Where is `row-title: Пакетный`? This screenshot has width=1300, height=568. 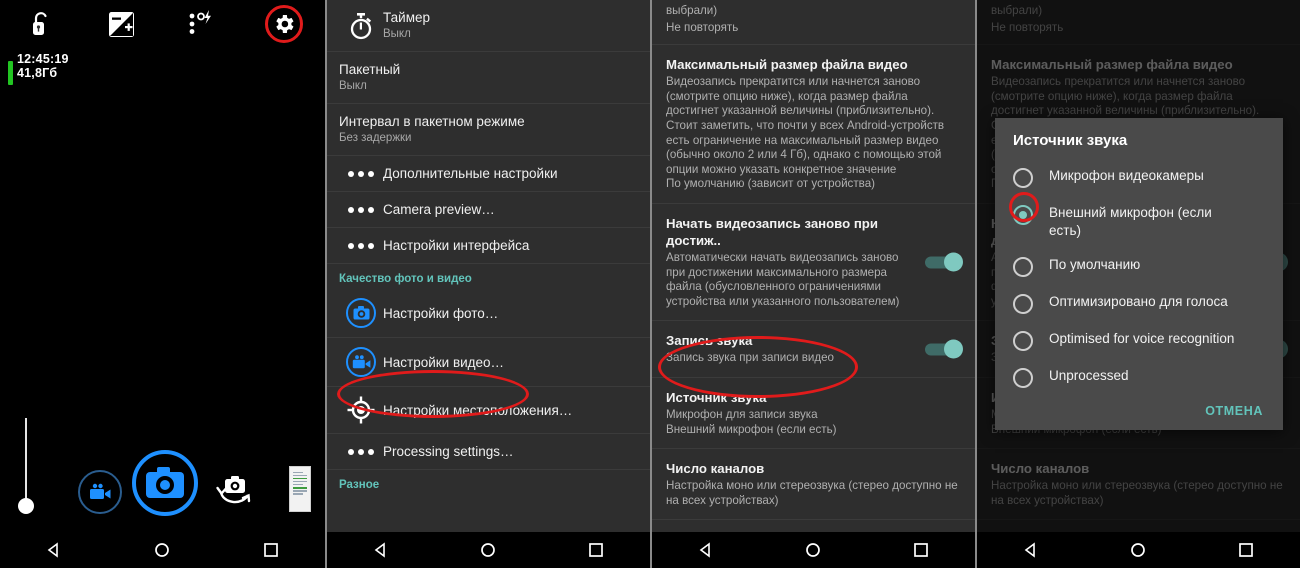 row-title: Пакетный is located at coordinates (370, 69).